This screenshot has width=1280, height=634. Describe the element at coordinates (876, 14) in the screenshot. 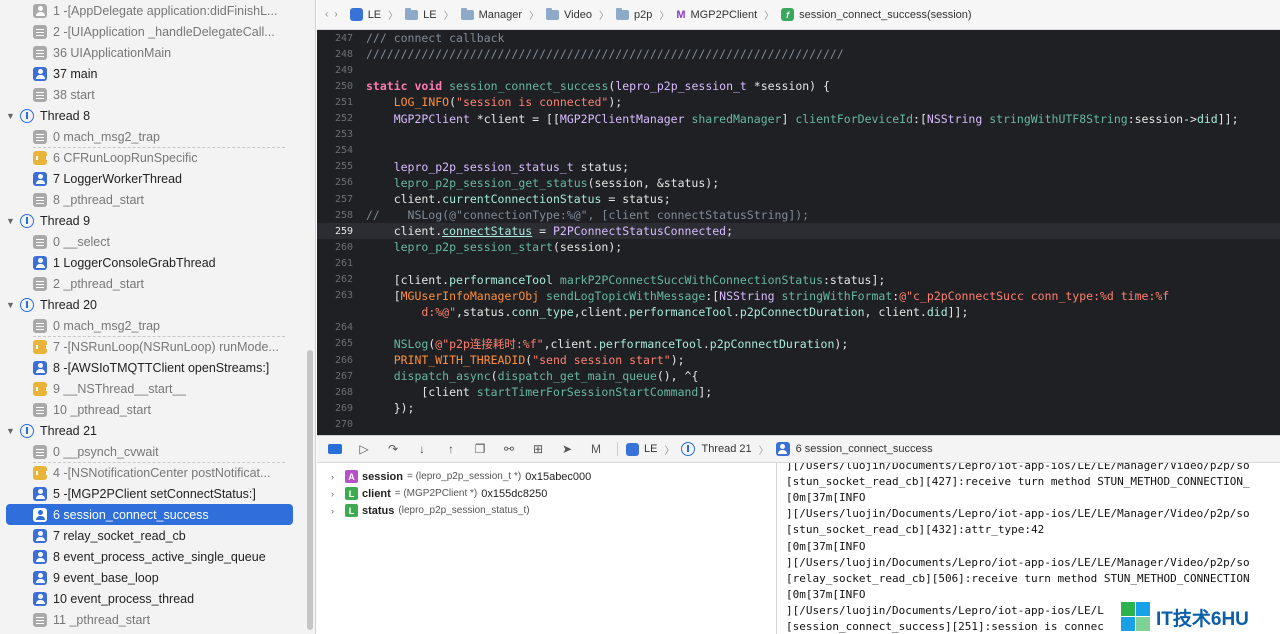

I see `breadcrumb-item: f session_connect_success(session)` at that location.